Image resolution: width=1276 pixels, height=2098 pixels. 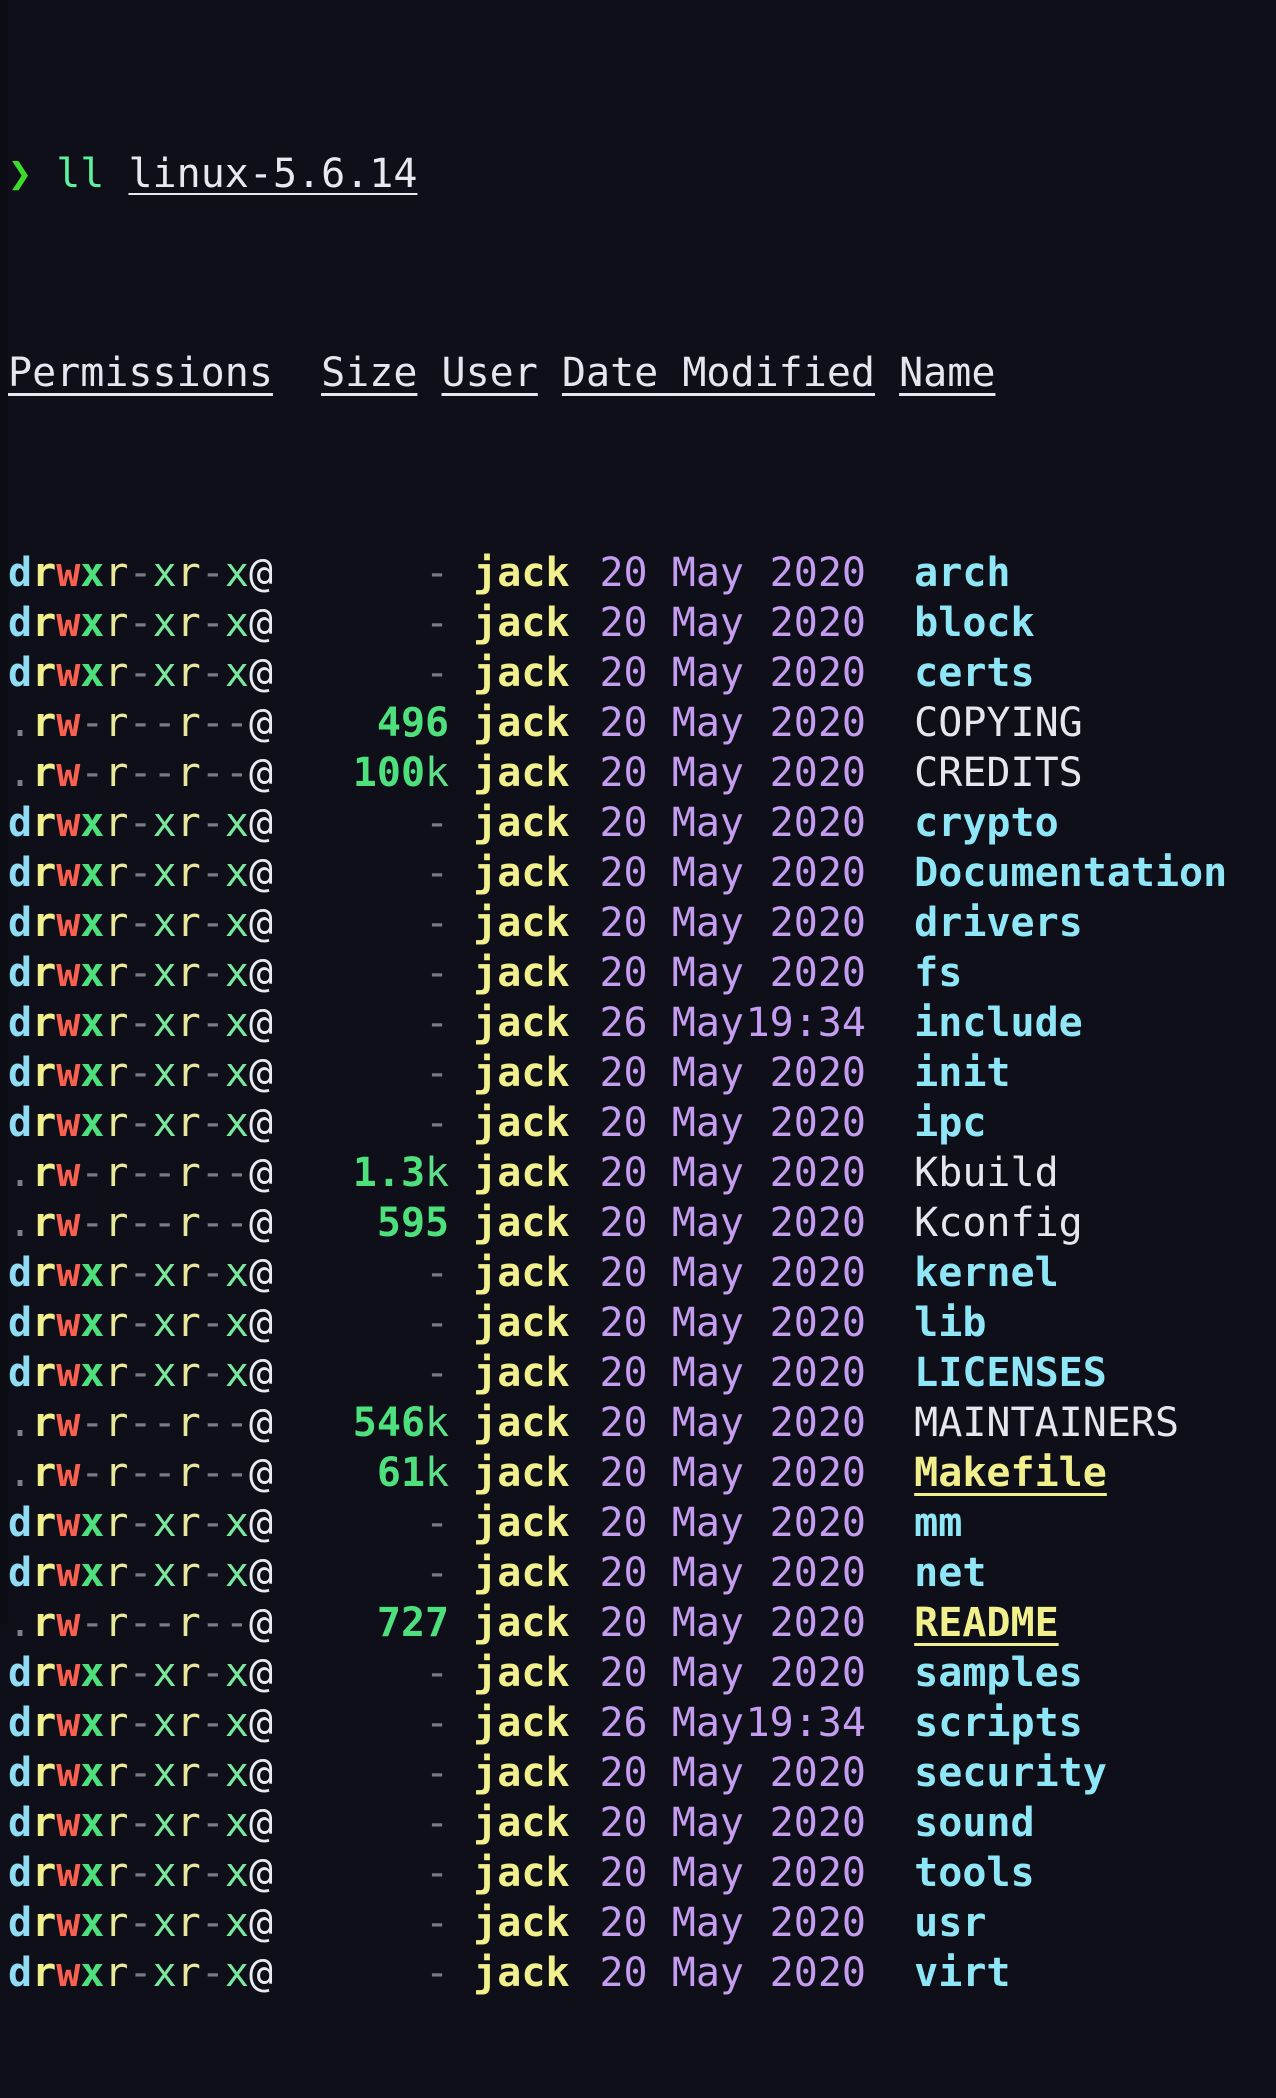 I want to click on file-name-directory: init, so click(x=962, y=1073).